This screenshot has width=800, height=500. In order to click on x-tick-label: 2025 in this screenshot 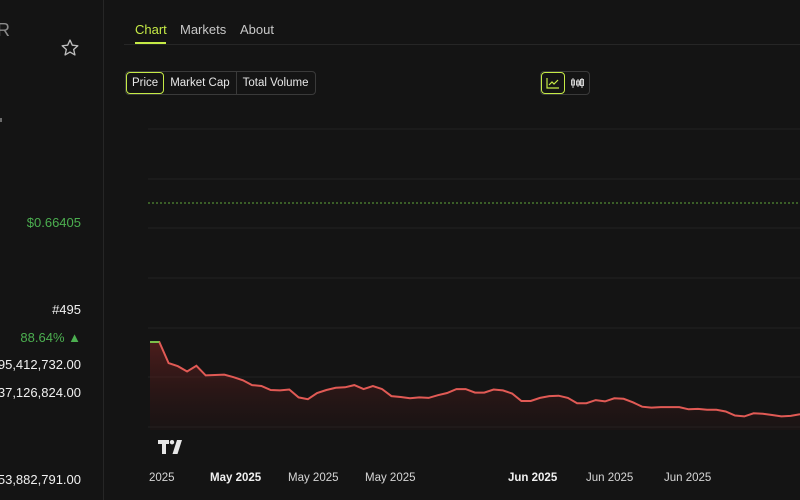, I will do `click(162, 478)`.